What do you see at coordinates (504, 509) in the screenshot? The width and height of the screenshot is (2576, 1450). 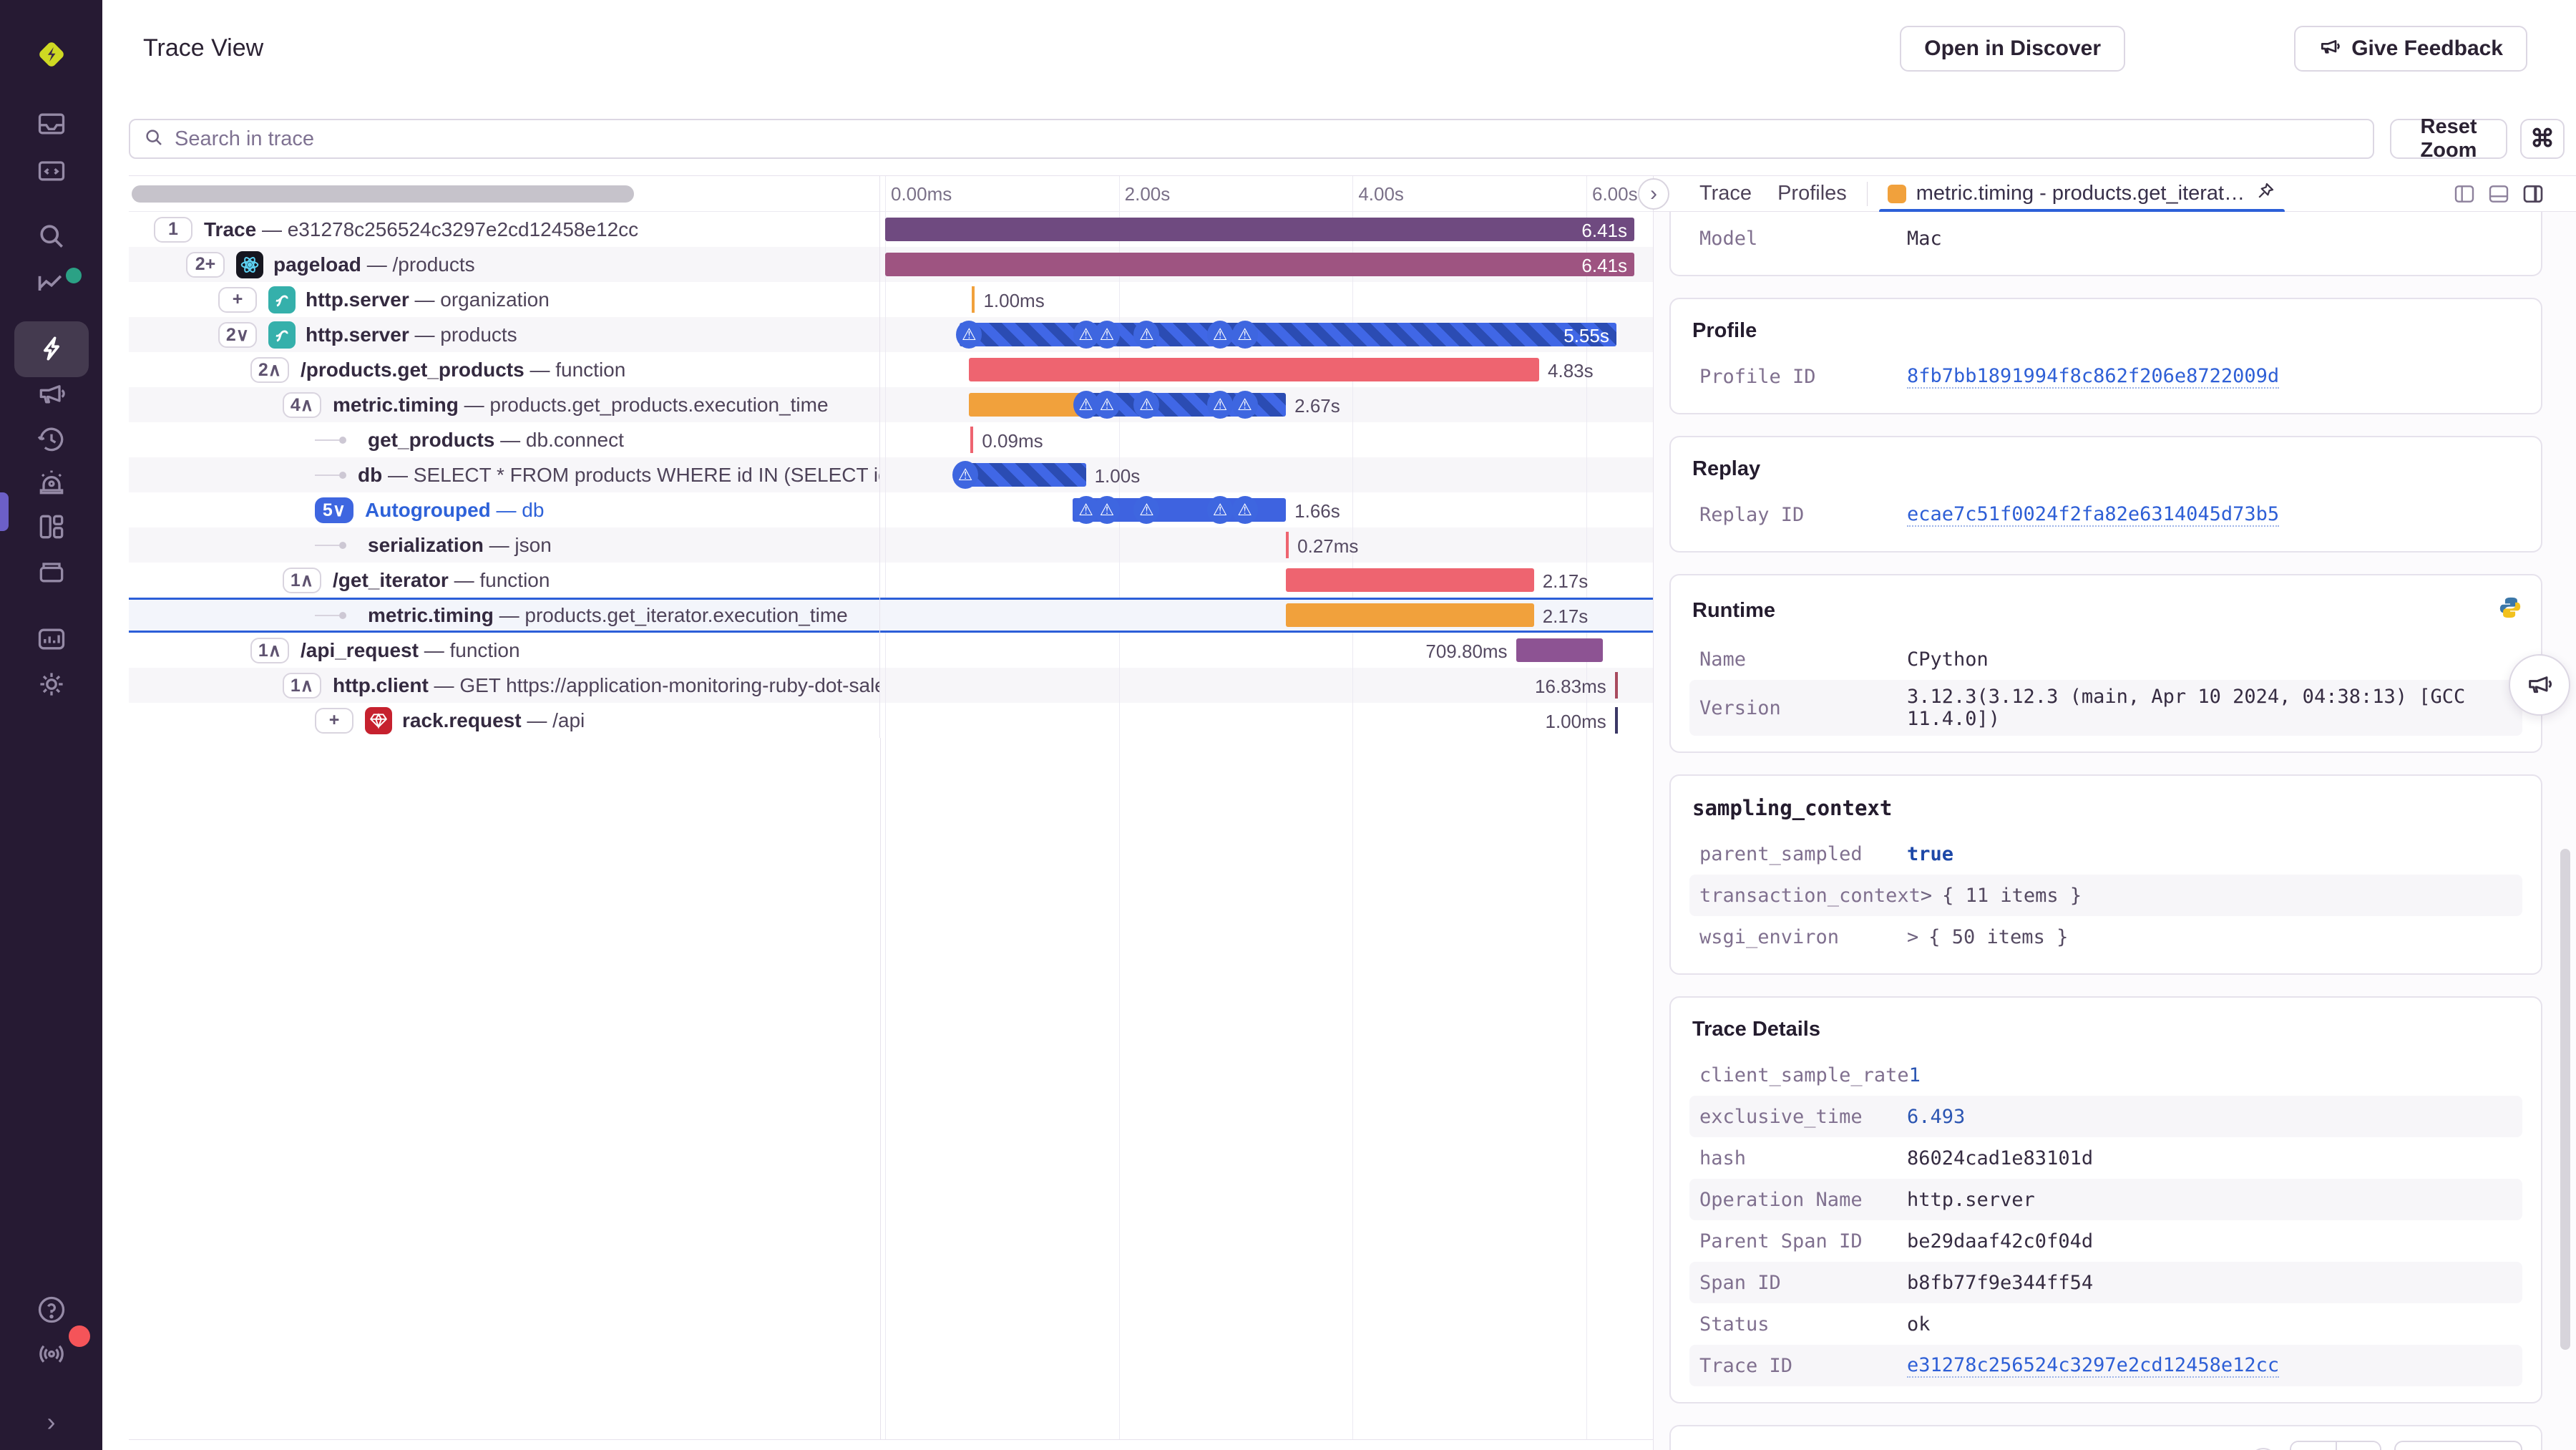 I see `span-tree-cell: 5∨ Autogrouped — db` at bounding box center [504, 509].